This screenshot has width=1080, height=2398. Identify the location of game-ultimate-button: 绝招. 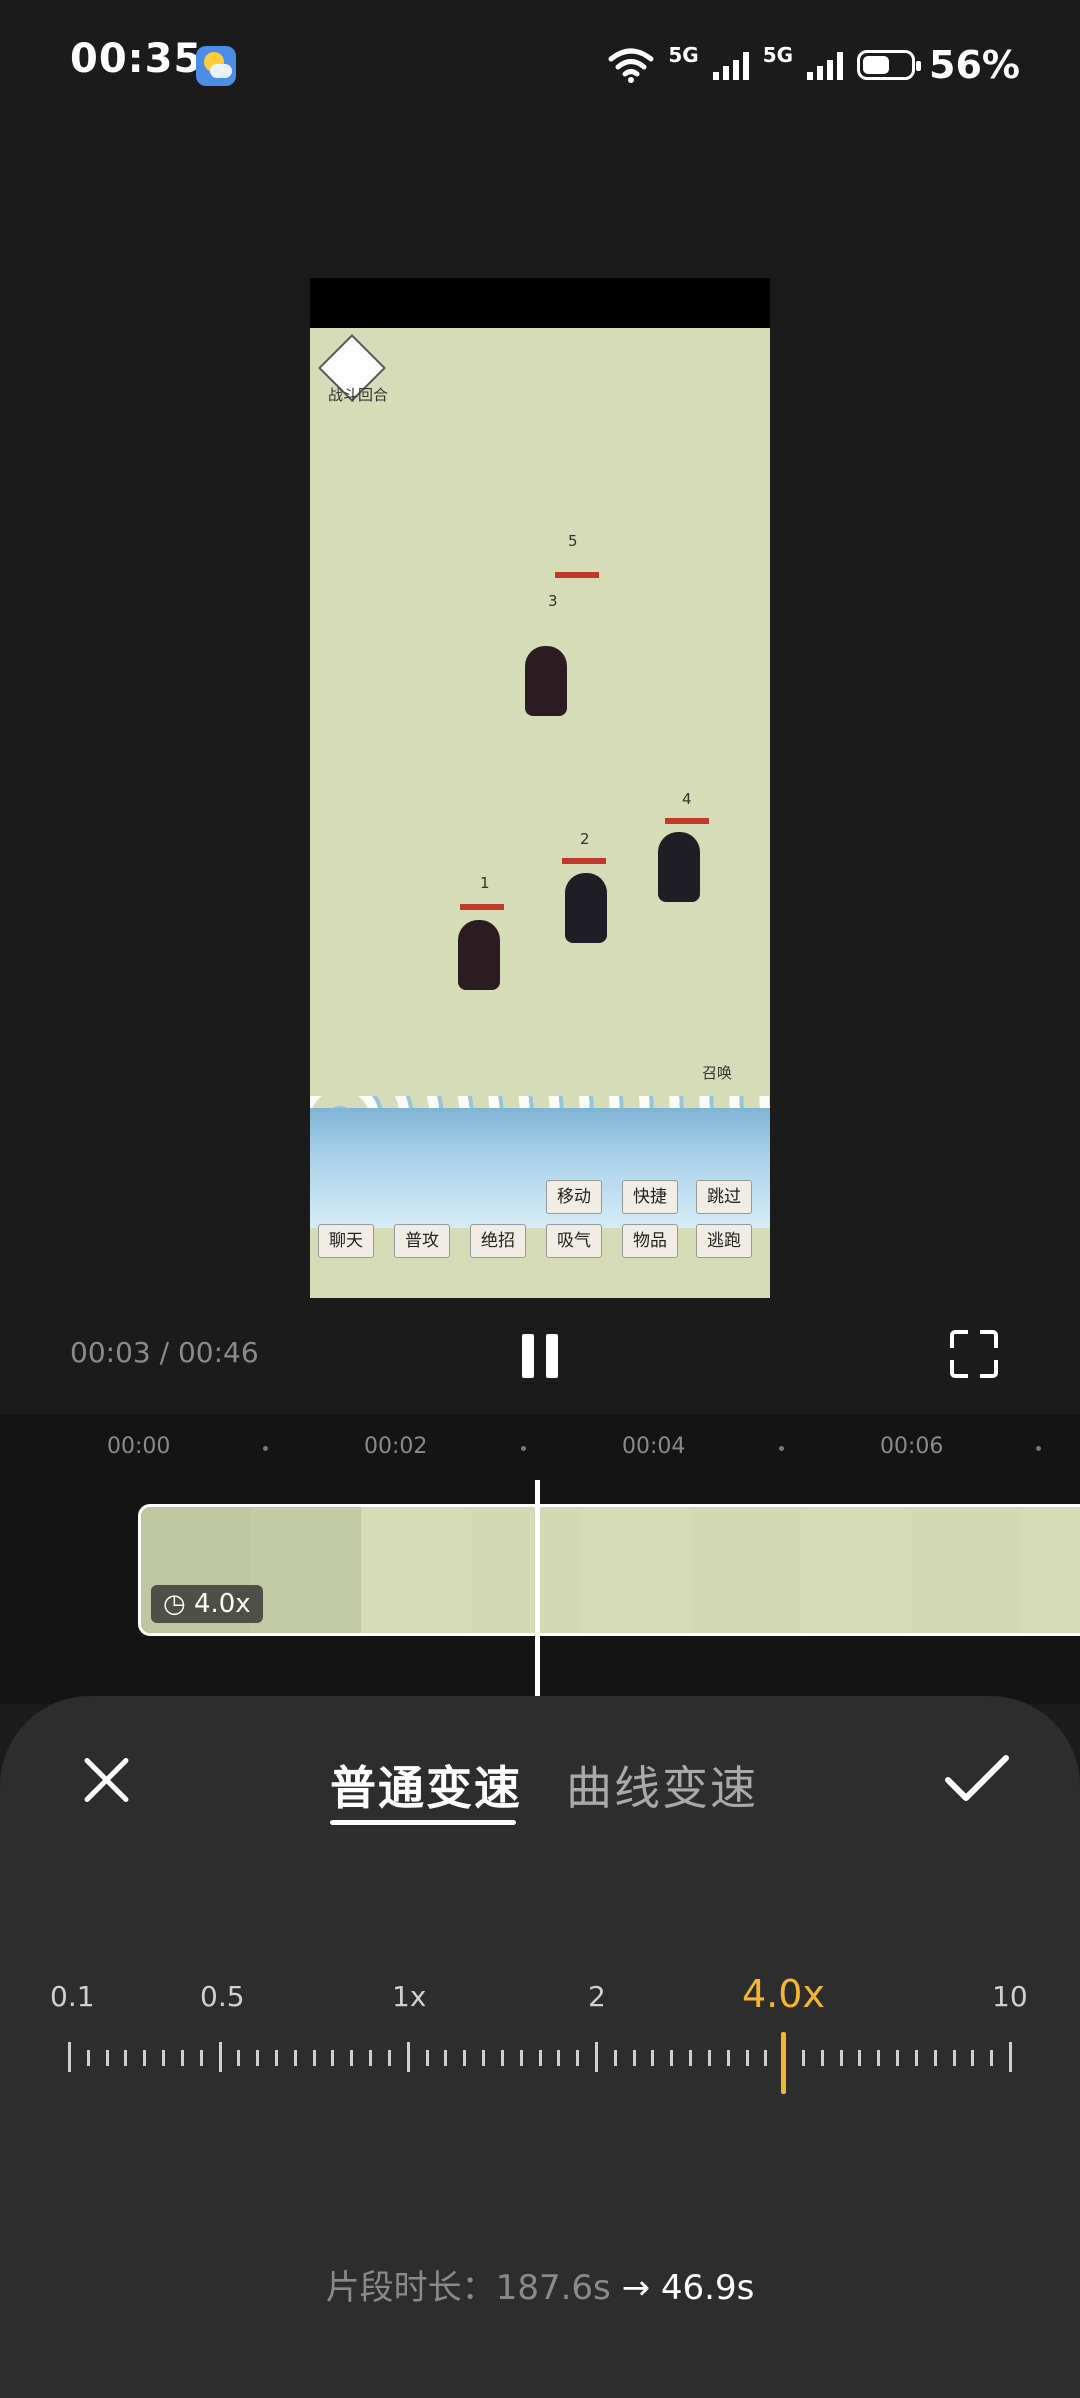
(498, 1241).